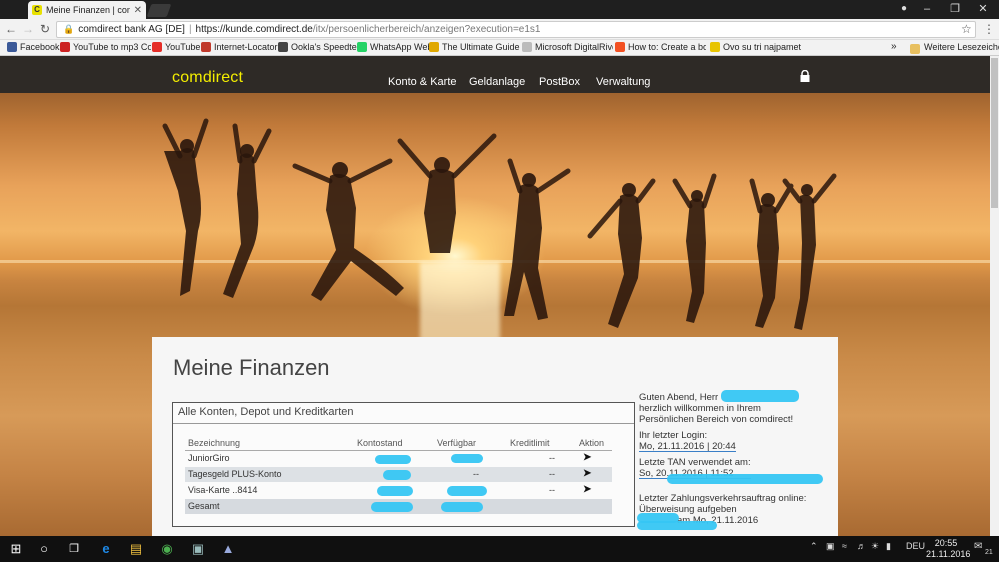 This screenshot has height=562, width=999. Describe the element at coordinates (434, 47) in the screenshot. I see `guide-icon` at that location.